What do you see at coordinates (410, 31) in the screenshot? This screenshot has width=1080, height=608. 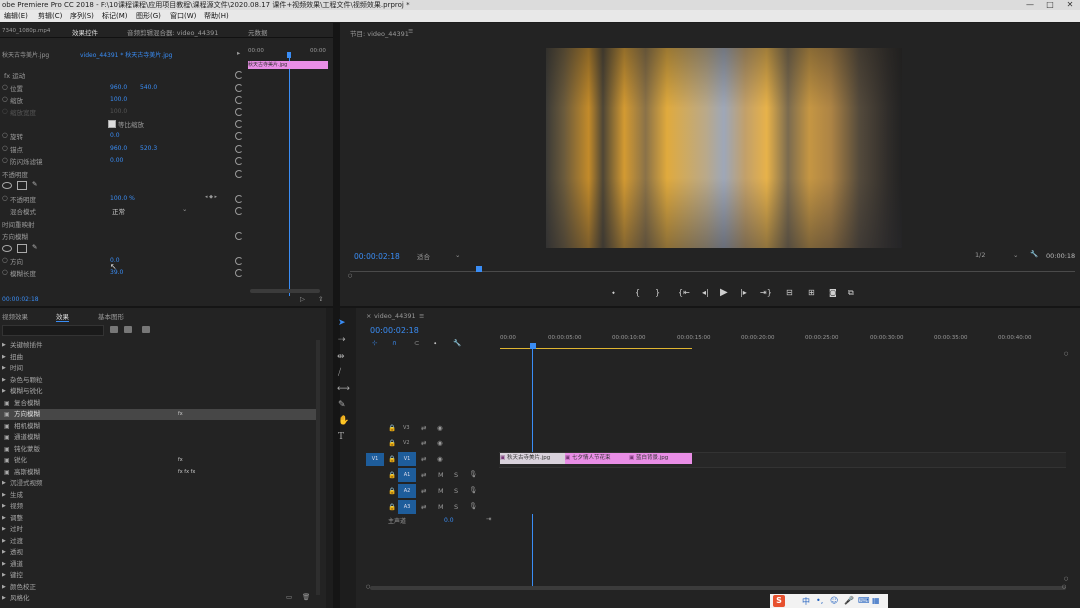 I see `menu-icon: ≡` at bounding box center [410, 31].